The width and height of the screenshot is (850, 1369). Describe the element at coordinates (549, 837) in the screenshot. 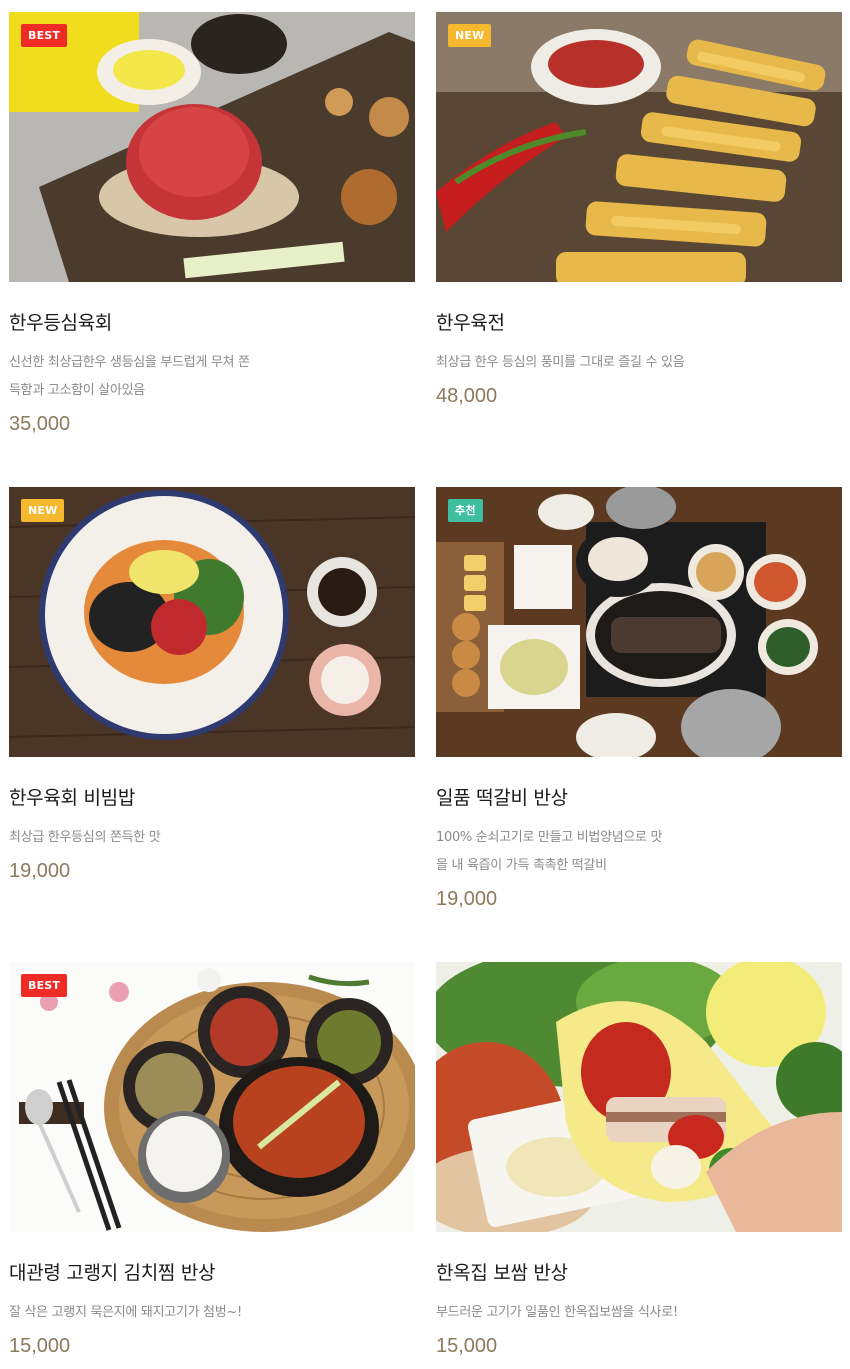

I see `menu-description-line: 100% 순쇠고기로 만들고 비법양념으로 맛` at that location.